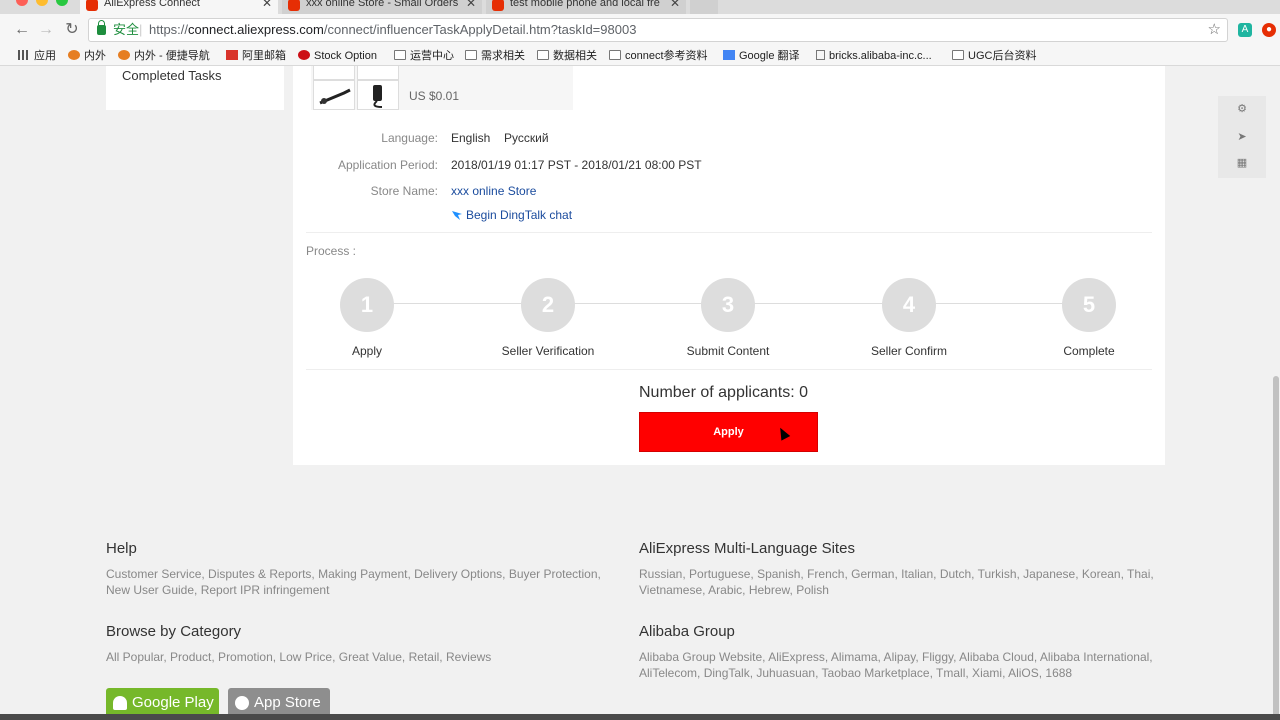 This screenshot has width=1280, height=720. I want to click on footer-help-title: Help, so click(121, 548).